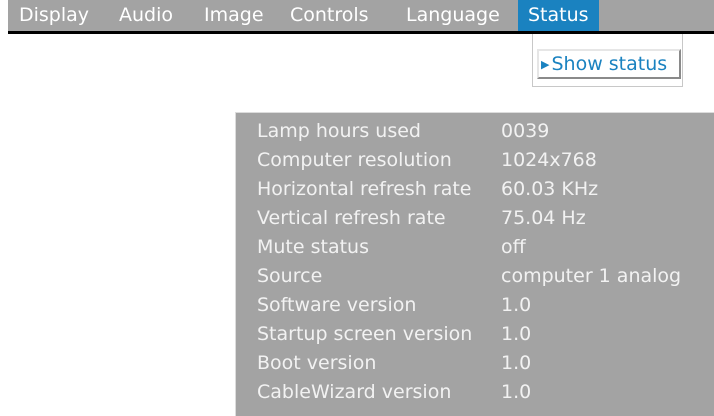 This screenshot has width=714, height=416. What do you see at coordinates (313, 247) in the screenshot?
I see `status-label: Mute status` at bounding box center [313, 247].